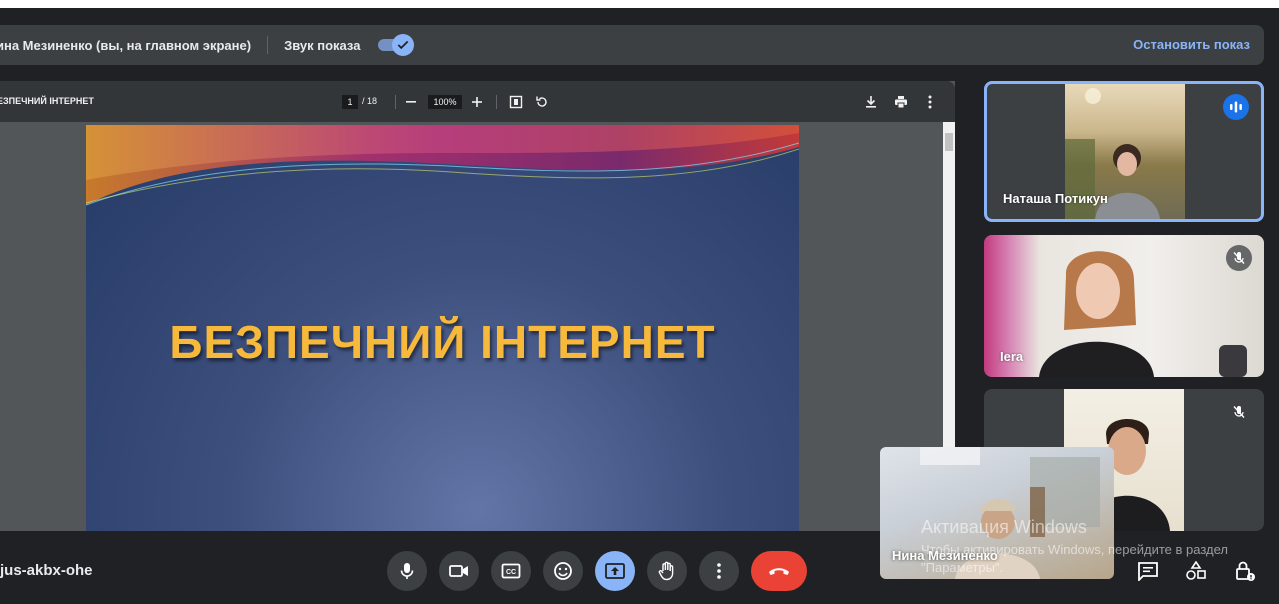 The image size is (1279, 604). I want to click on top-strip, so click(639, 4).